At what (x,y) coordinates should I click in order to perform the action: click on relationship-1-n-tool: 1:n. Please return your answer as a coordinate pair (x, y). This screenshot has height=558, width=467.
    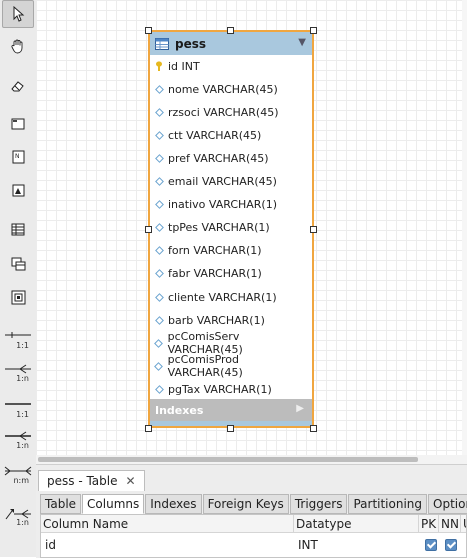
    Looking at the image, I should click on (18, 370).